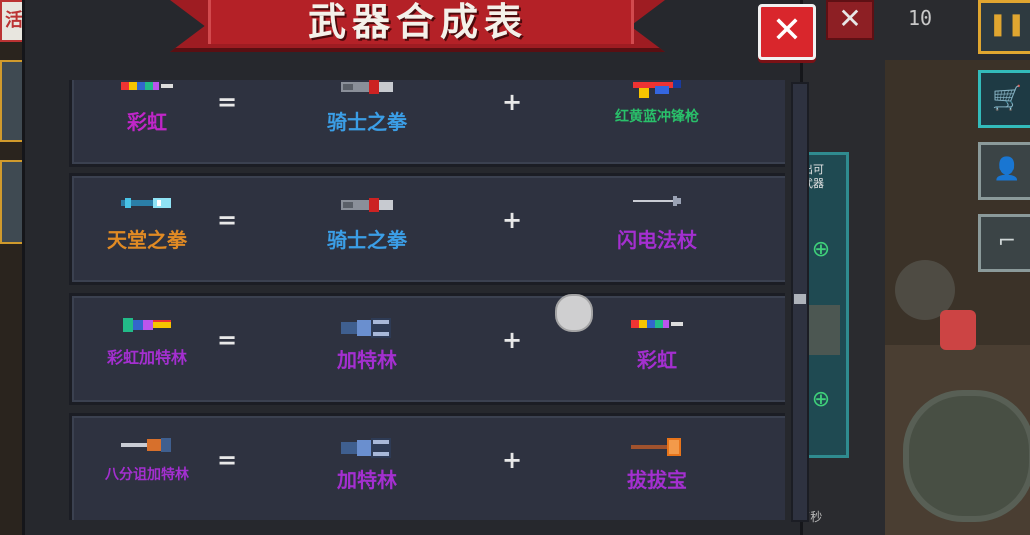 This screenshot has height=535, width=1030. Describe the element at coordinates (657, 480) in the screenshot. I see `ingredient-b-name: 拔拔宝` at that location.